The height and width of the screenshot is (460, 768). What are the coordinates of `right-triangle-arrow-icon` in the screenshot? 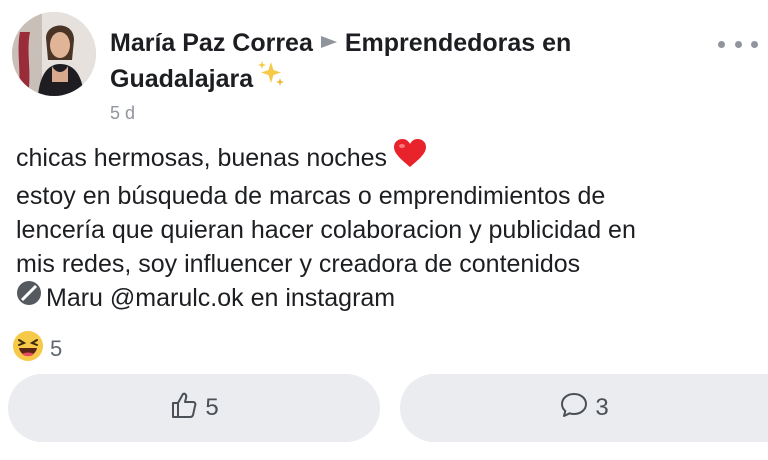 It's located at (329, 42).